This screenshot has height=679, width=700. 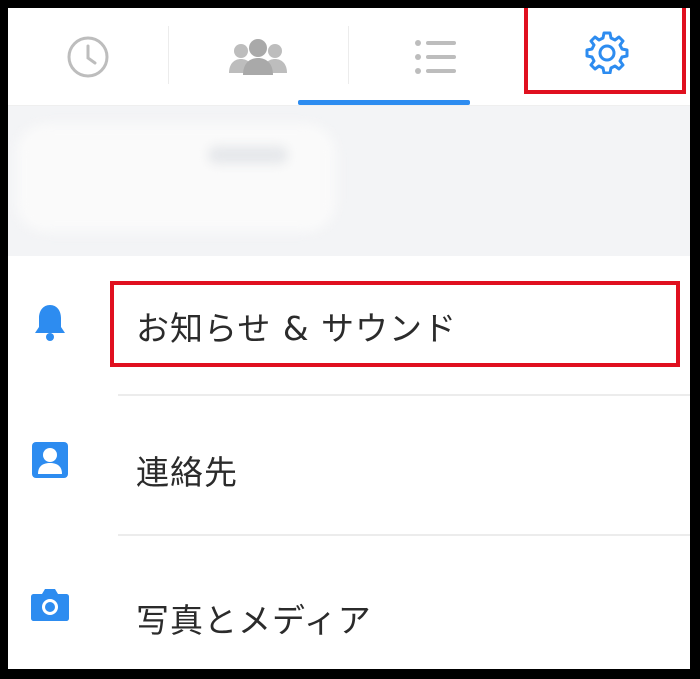 I want to click on menu-label: 写真とメディア, so click(x=254, y=620).